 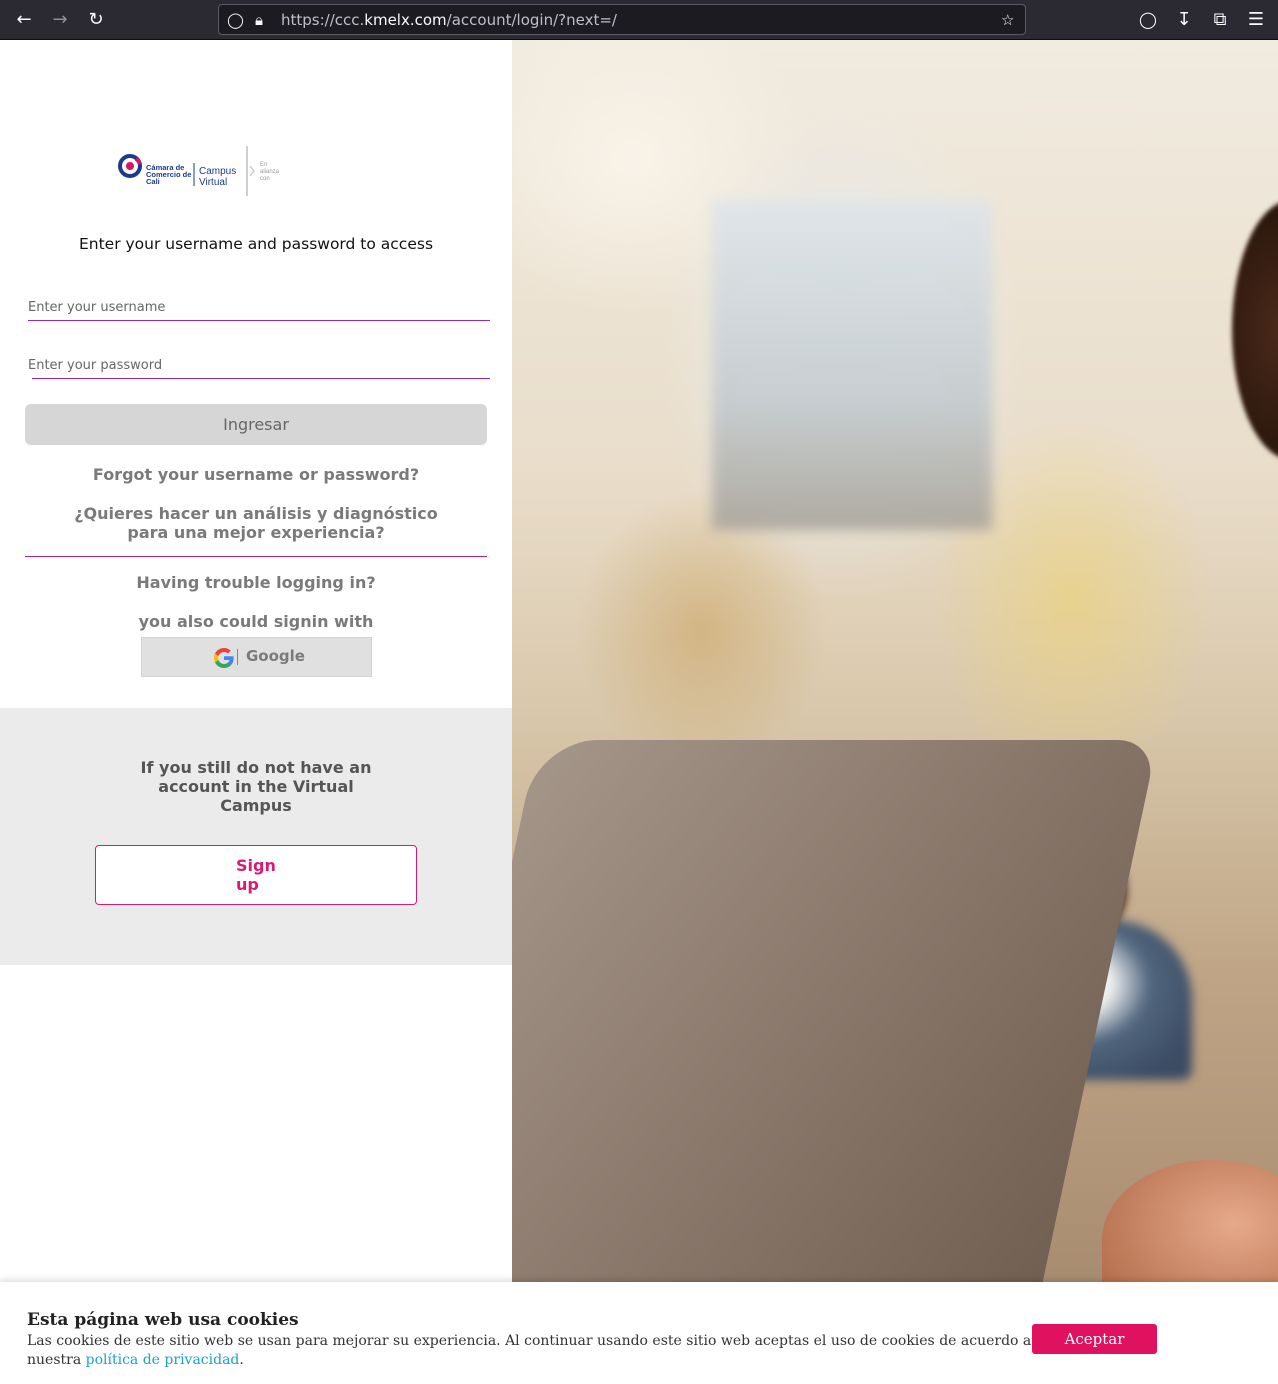 What do you see at coordinates (531, 20) in the screenshot?
I see `url-path: /account/login/?next=/` at bounding box center [531, 20].